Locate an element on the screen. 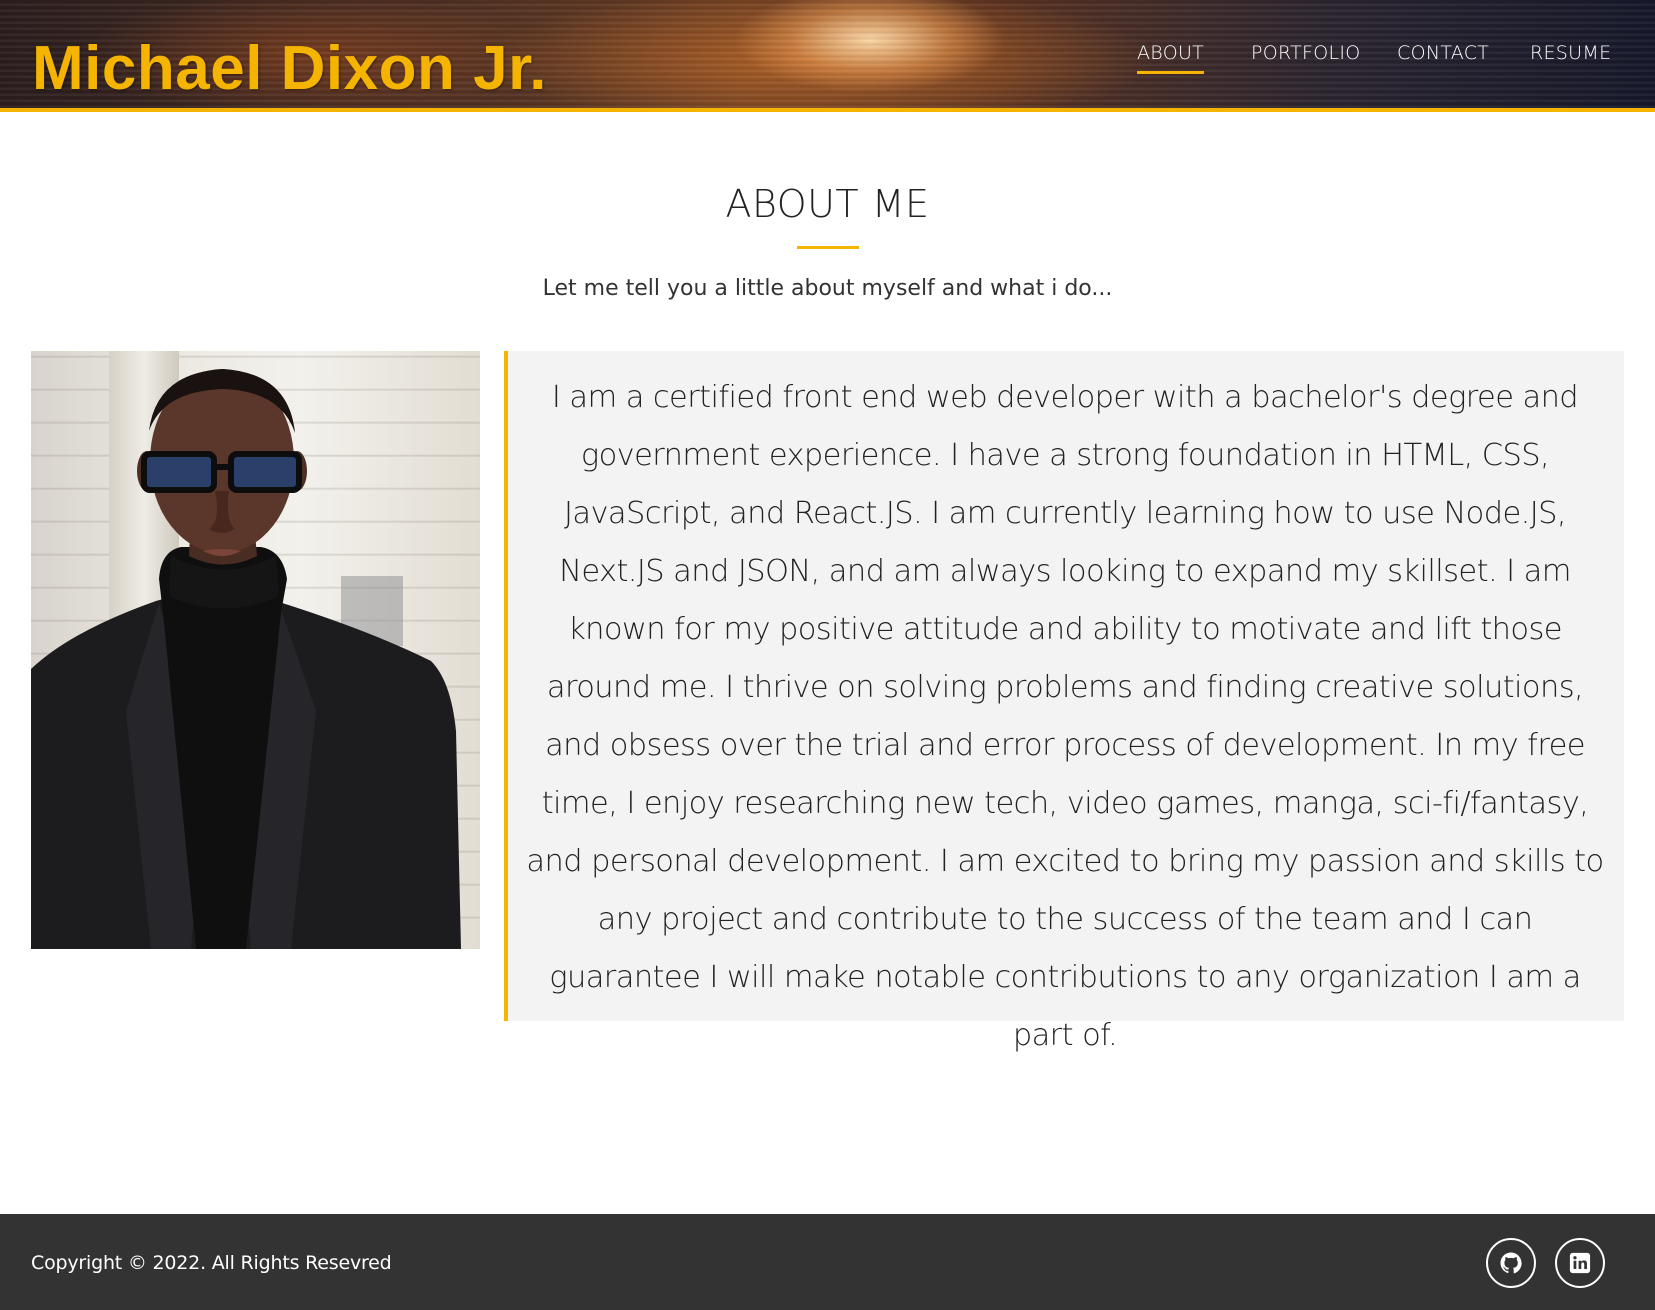 This screenshot has height=1310, width=1655. nav-about: ABOUT is located at coordinates (1171, 58).